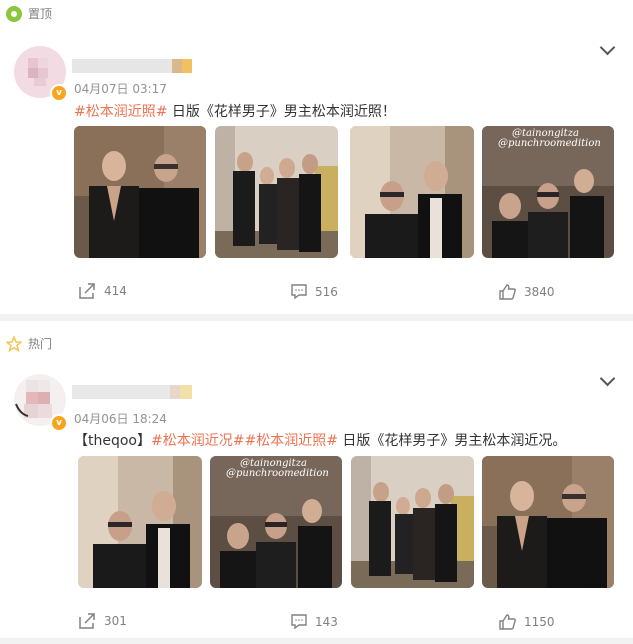 The height and width of the screenshot is (644, 633). Describe the element at coordinates (115, 621) in the screenshot. I see `repost-count: 301` at that location.